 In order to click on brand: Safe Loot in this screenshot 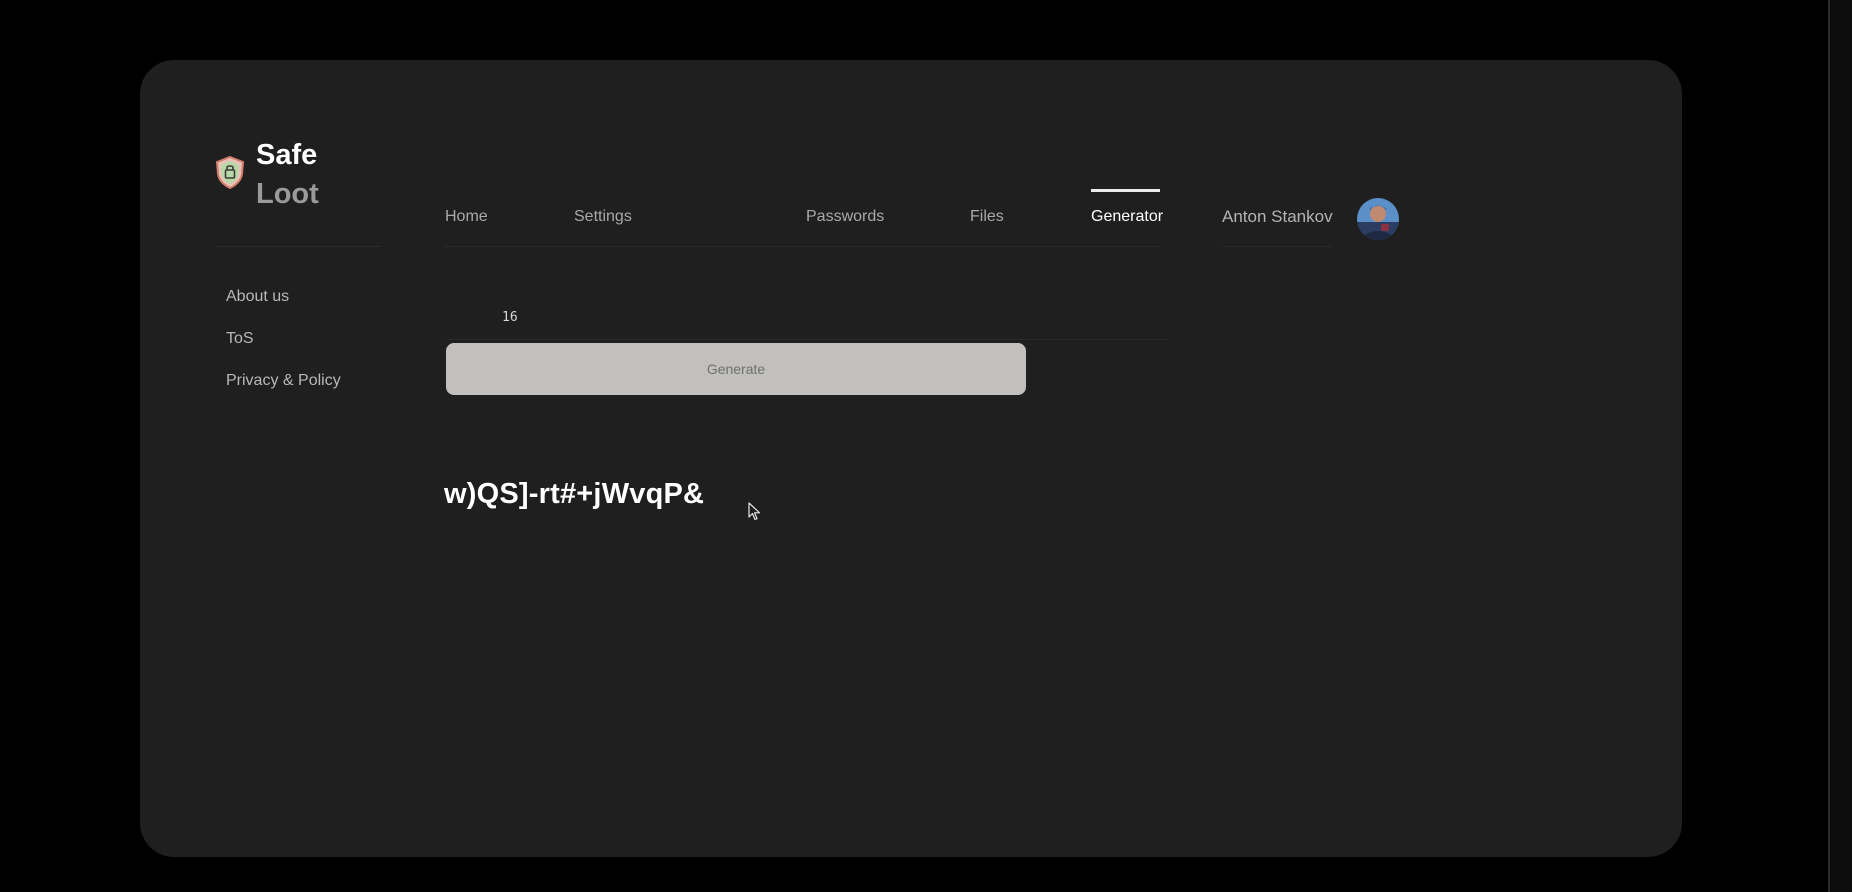, I will do `click(265, 175)`.